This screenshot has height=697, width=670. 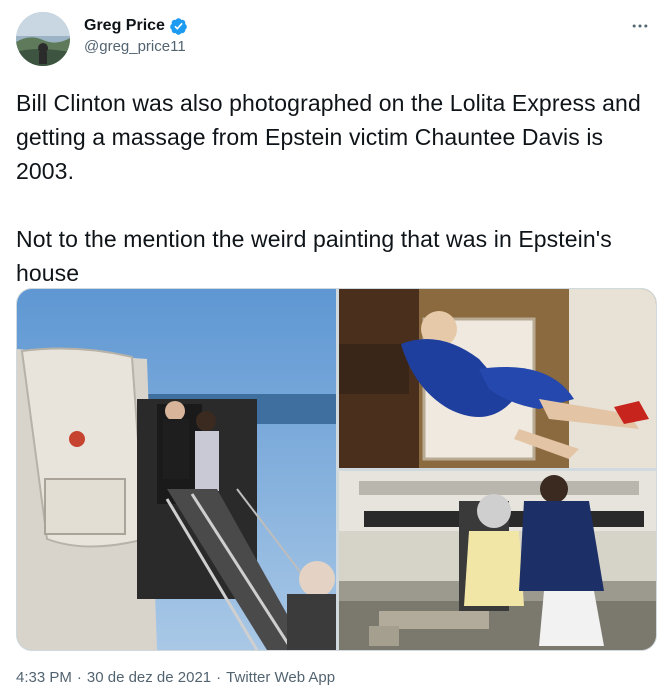 I want to click on author-info: Greg Price @greg_price11, so click(x=136, y=36).